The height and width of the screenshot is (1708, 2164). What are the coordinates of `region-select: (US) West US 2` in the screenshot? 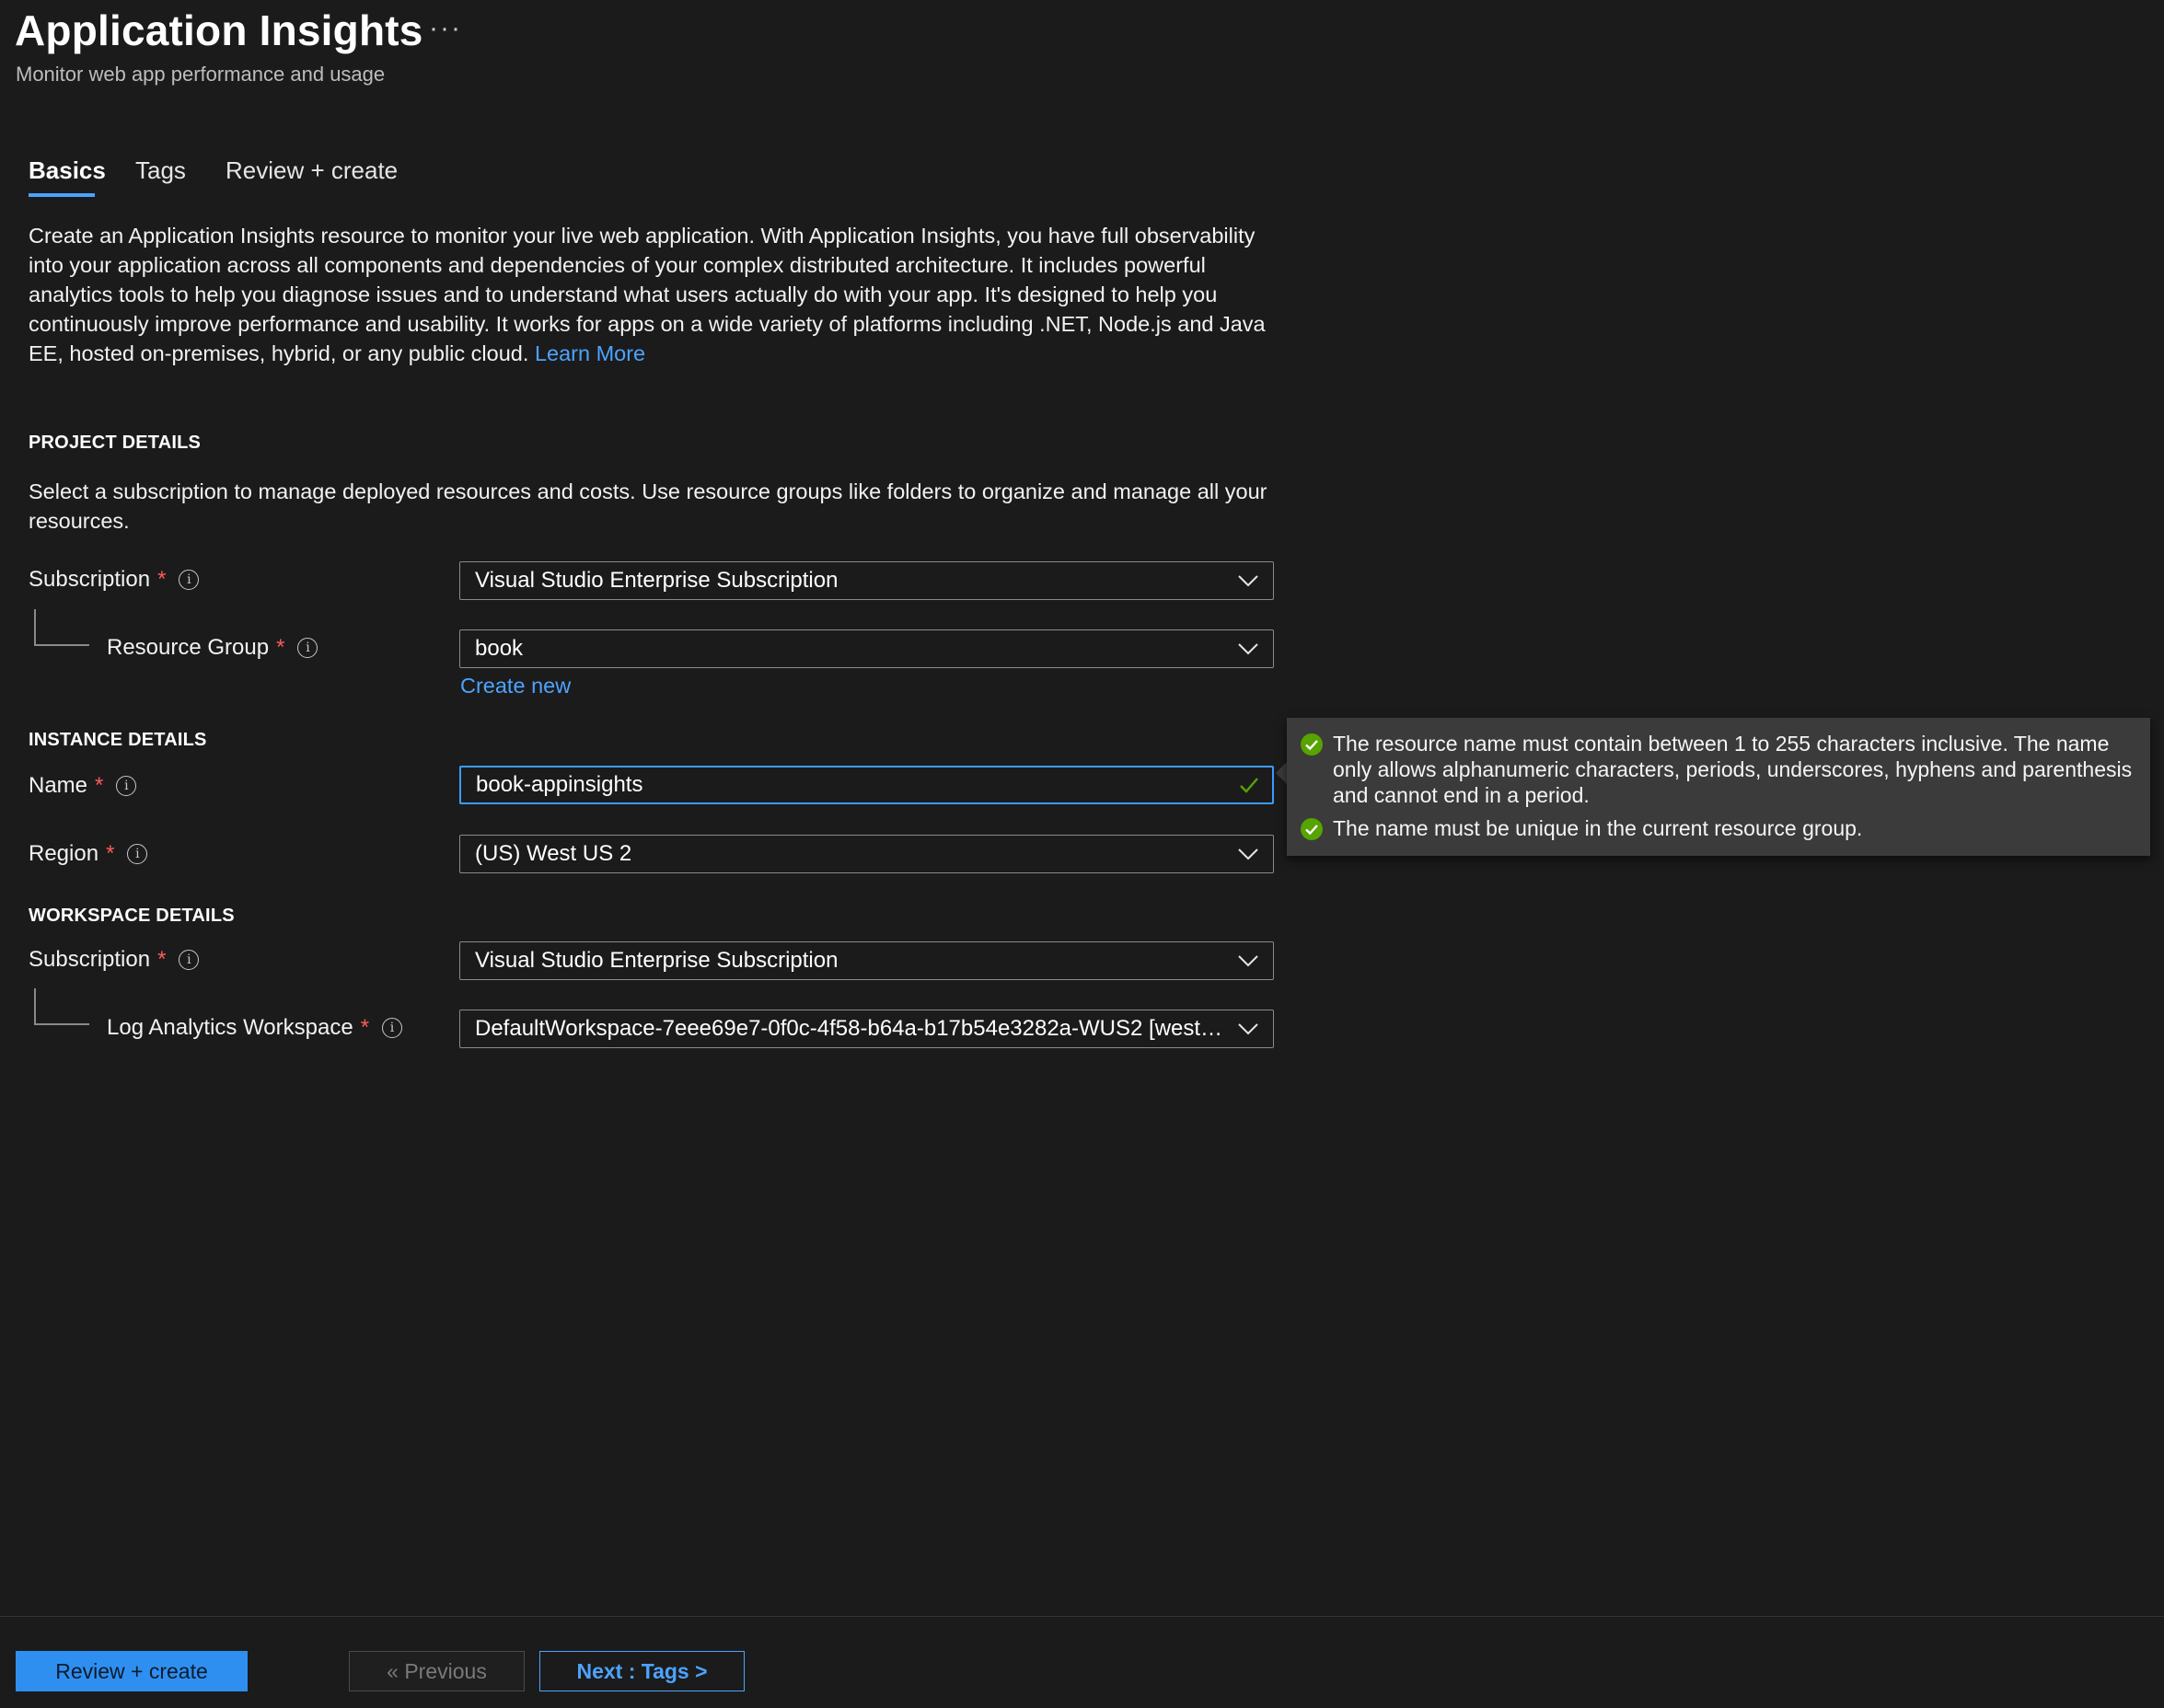 It's located at (866, 854).